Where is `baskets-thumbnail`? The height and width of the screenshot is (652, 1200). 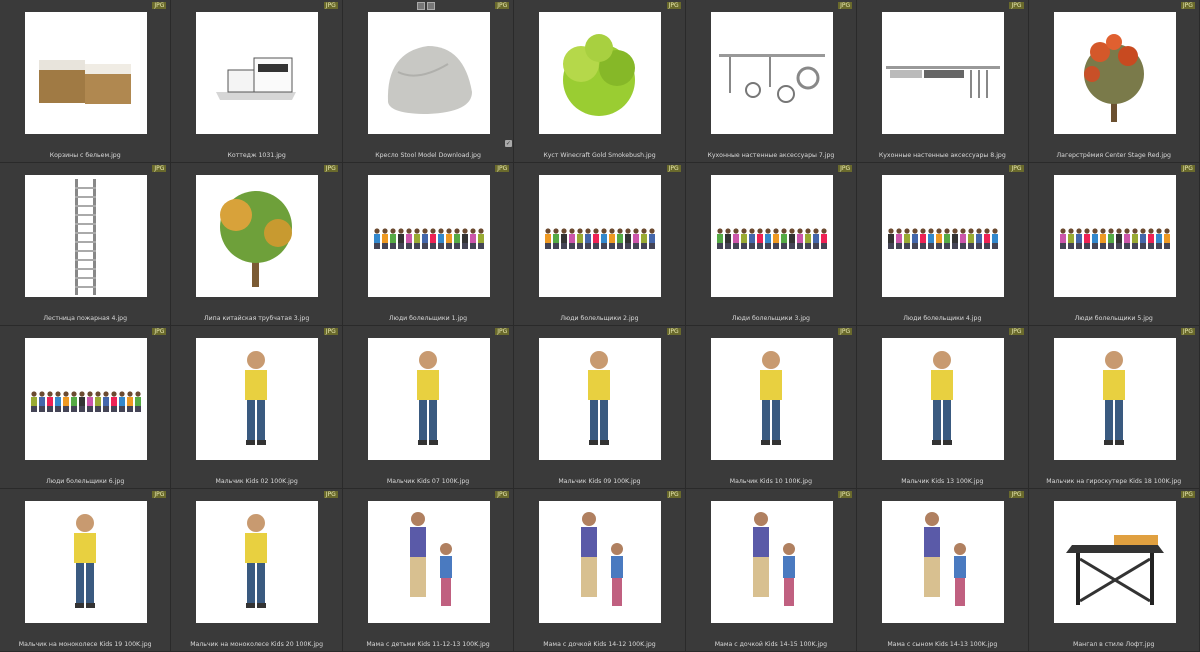
baskets-thumbnail is located at coordinates (86, 73).